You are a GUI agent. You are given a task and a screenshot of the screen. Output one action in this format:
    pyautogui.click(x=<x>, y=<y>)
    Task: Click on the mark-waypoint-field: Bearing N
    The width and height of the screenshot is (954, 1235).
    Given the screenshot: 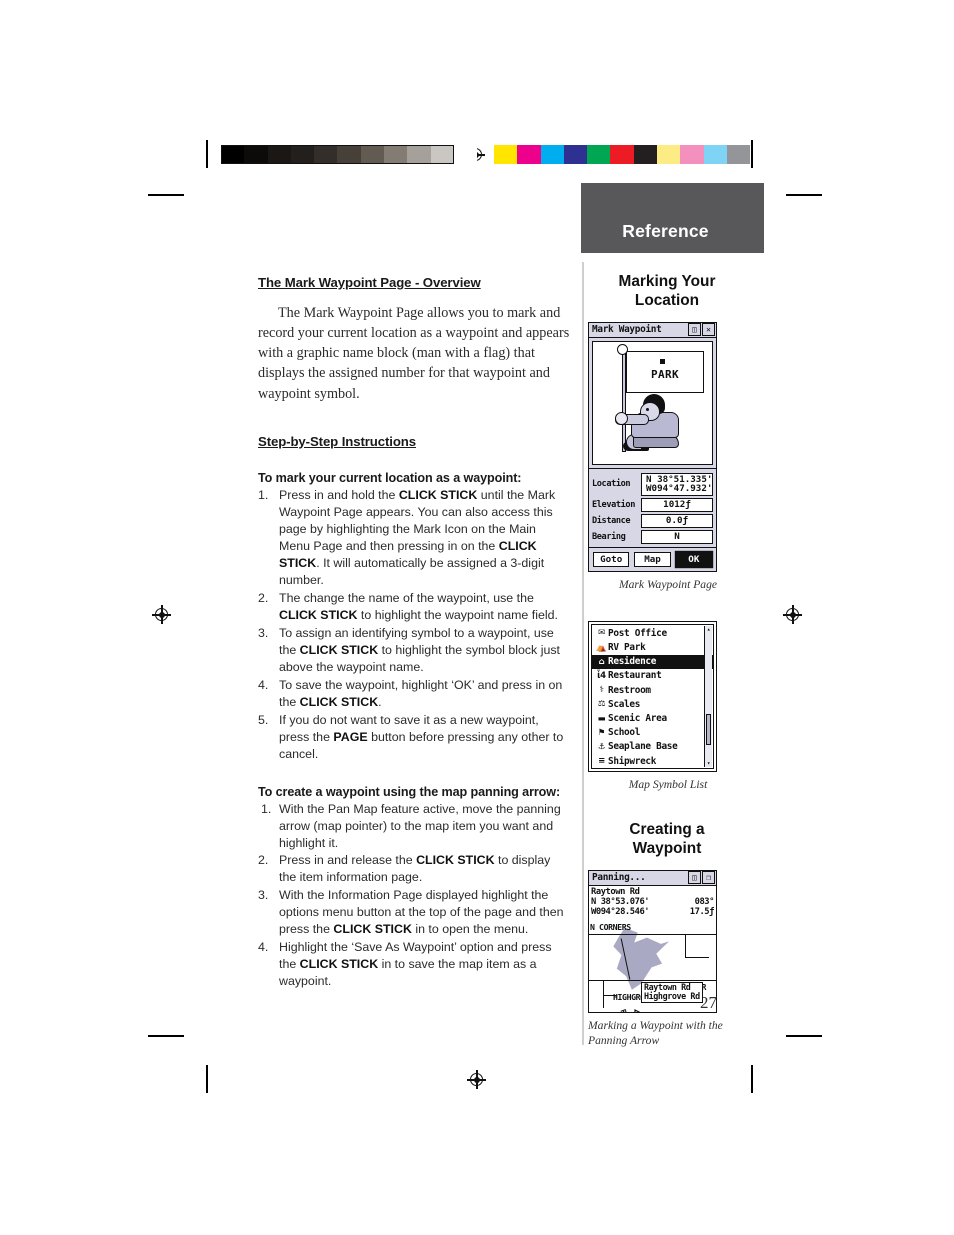 What is the action you would take?
    pyautogui.click(x=652, y=536)
    